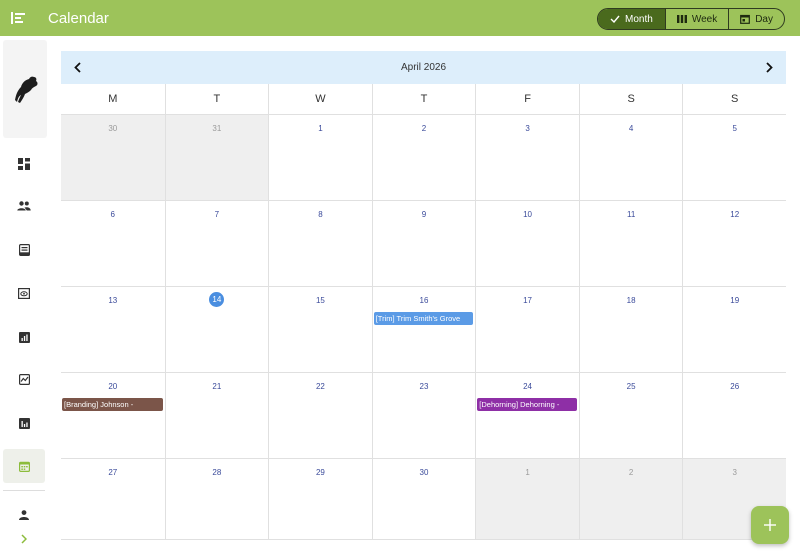 This screenshot has width=800, height=554. I want to click on day-cell: 10, so click(527, 244).